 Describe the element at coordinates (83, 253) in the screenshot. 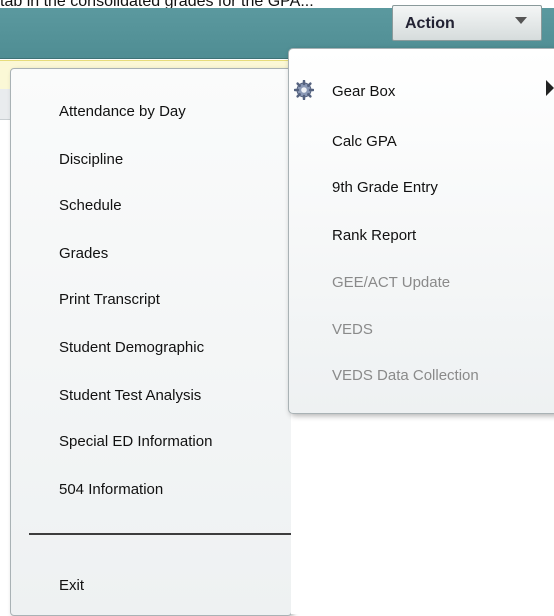

I see `menu-item-grades: Grades` at that location.